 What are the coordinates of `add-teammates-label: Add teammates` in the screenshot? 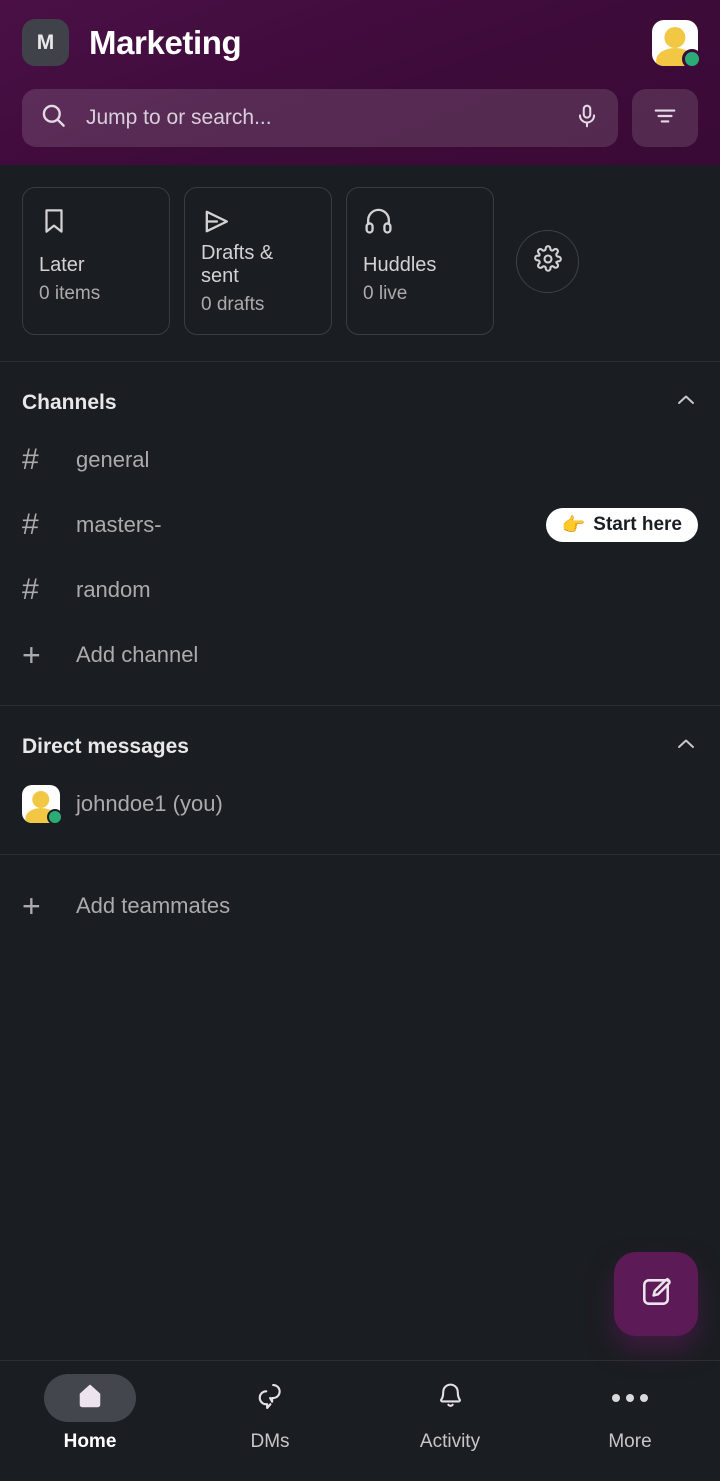 It's located at (153, 905).